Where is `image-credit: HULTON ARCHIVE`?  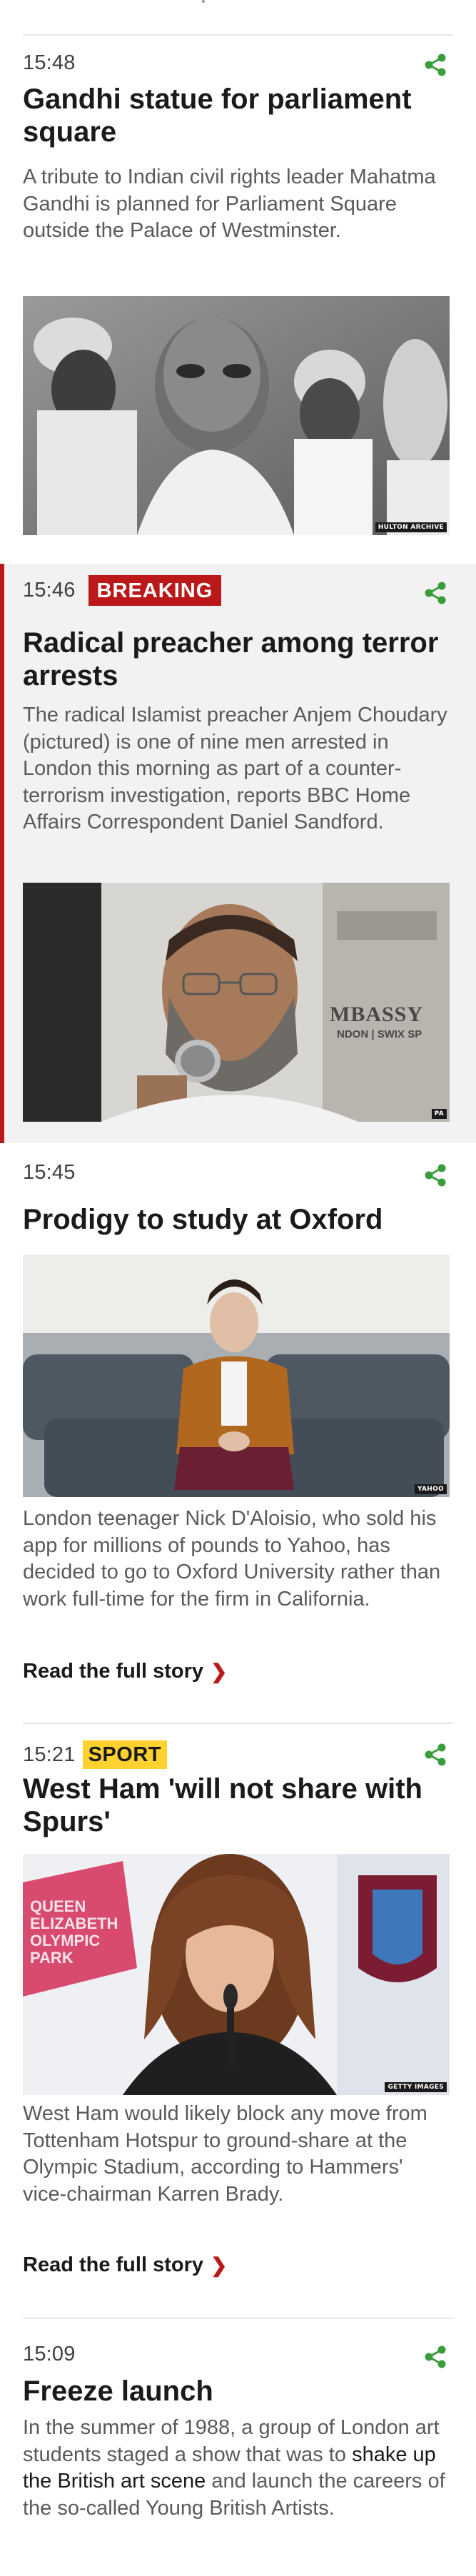
image-credit: HULTON ARCHIVE is located at coordinates (411, 527).